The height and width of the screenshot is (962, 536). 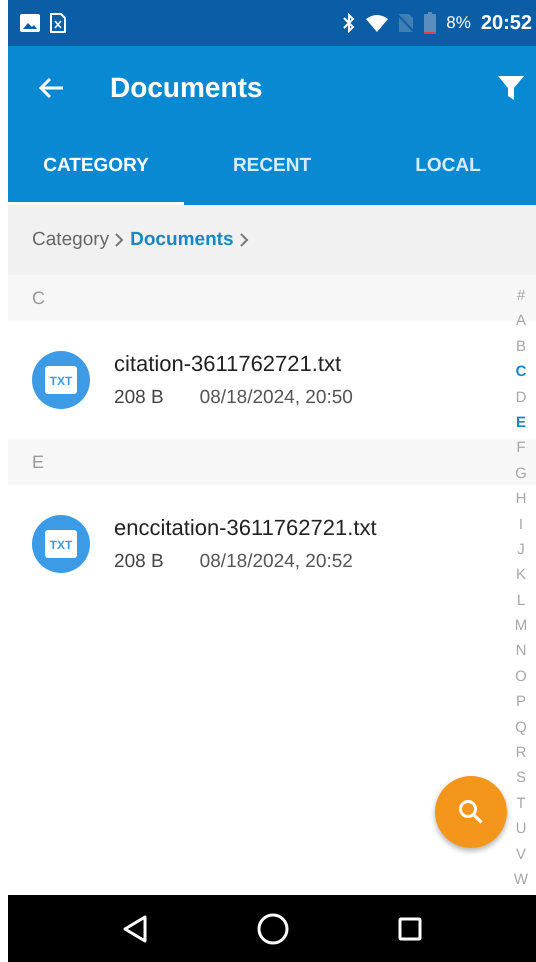 What do you see at coordinates (272, 167) in the screenshot?
I see `tab: RECENT` at bounding box center [272, 167].